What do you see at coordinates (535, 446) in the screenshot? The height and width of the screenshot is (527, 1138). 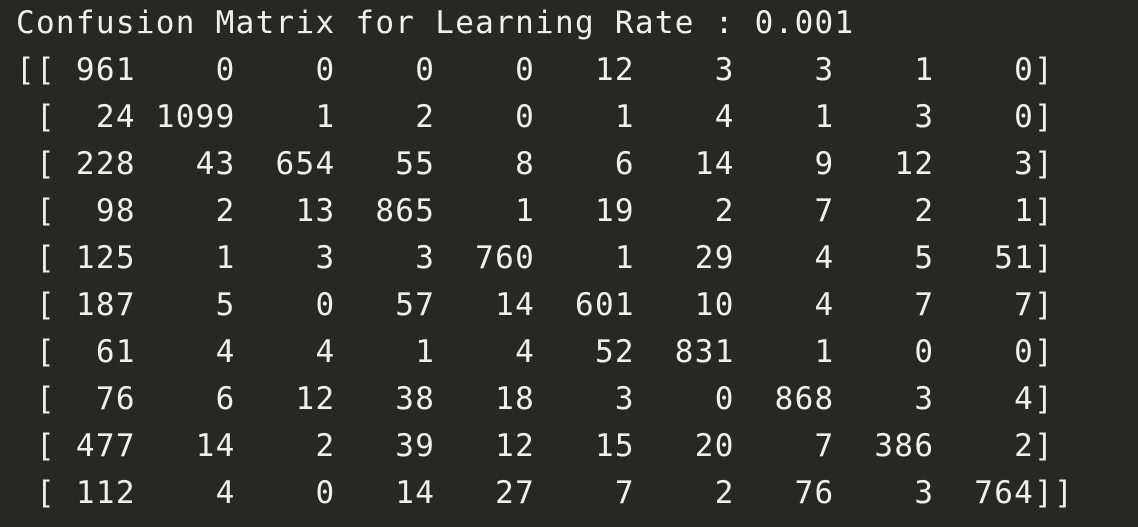 I see `matrix-row: [ 477 14 2 39 12 15 20 7 386 2]` at bounding box center [535, 446].